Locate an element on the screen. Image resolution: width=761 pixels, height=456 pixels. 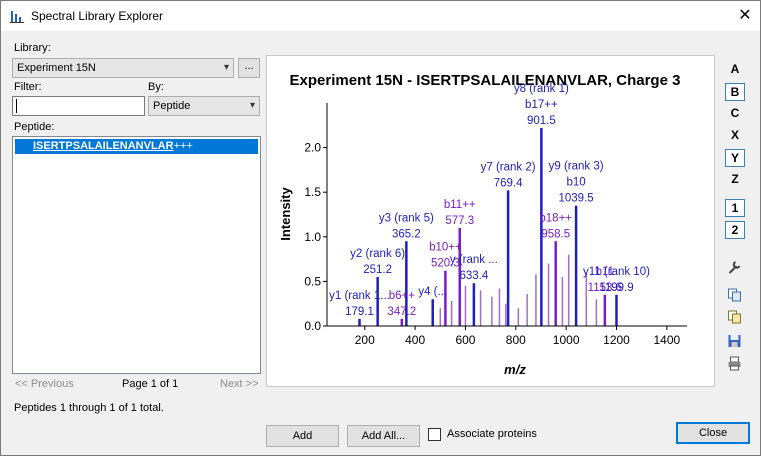
peptide-charge: +++ is located at coordinates (183, 146).